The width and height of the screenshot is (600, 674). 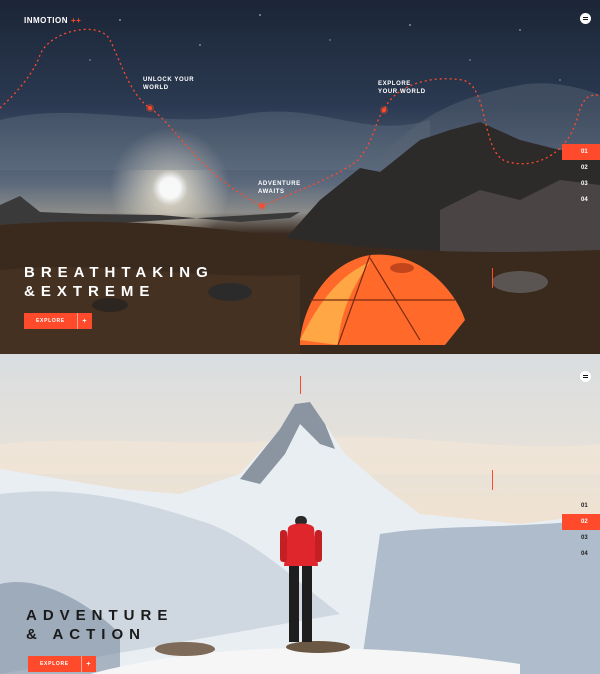 I want to click on stars, so click(x=325, y=47).